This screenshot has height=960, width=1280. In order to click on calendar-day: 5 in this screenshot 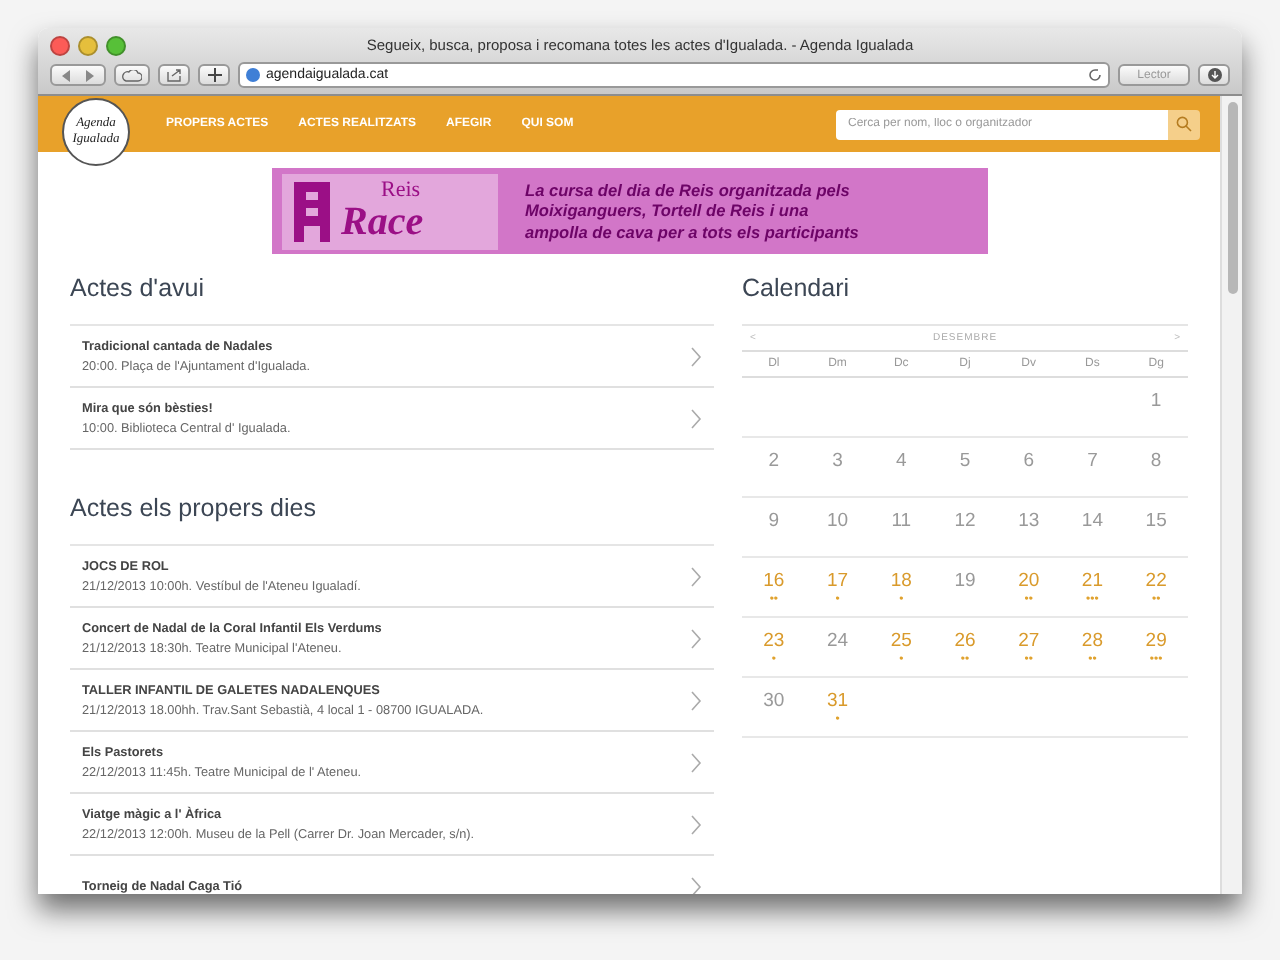, I will do `click(965, 461)`.